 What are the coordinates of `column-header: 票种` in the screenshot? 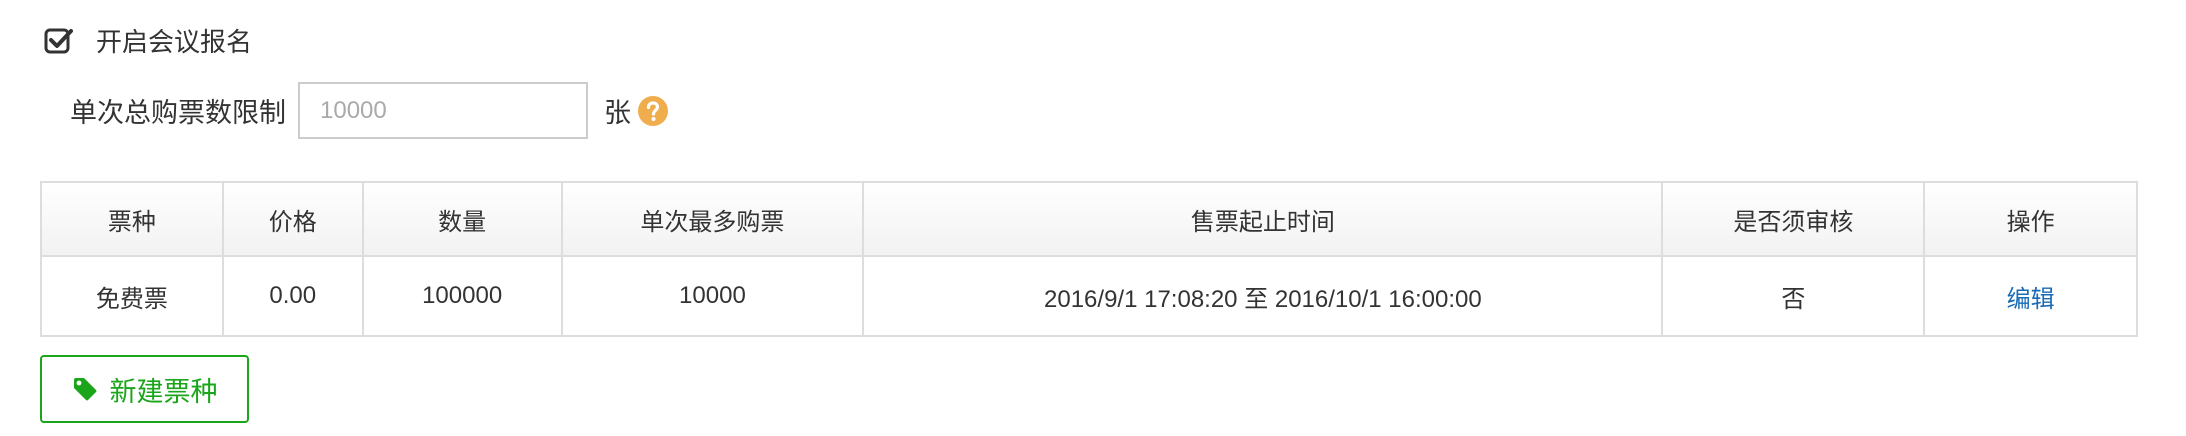 It's located at (132, 219).